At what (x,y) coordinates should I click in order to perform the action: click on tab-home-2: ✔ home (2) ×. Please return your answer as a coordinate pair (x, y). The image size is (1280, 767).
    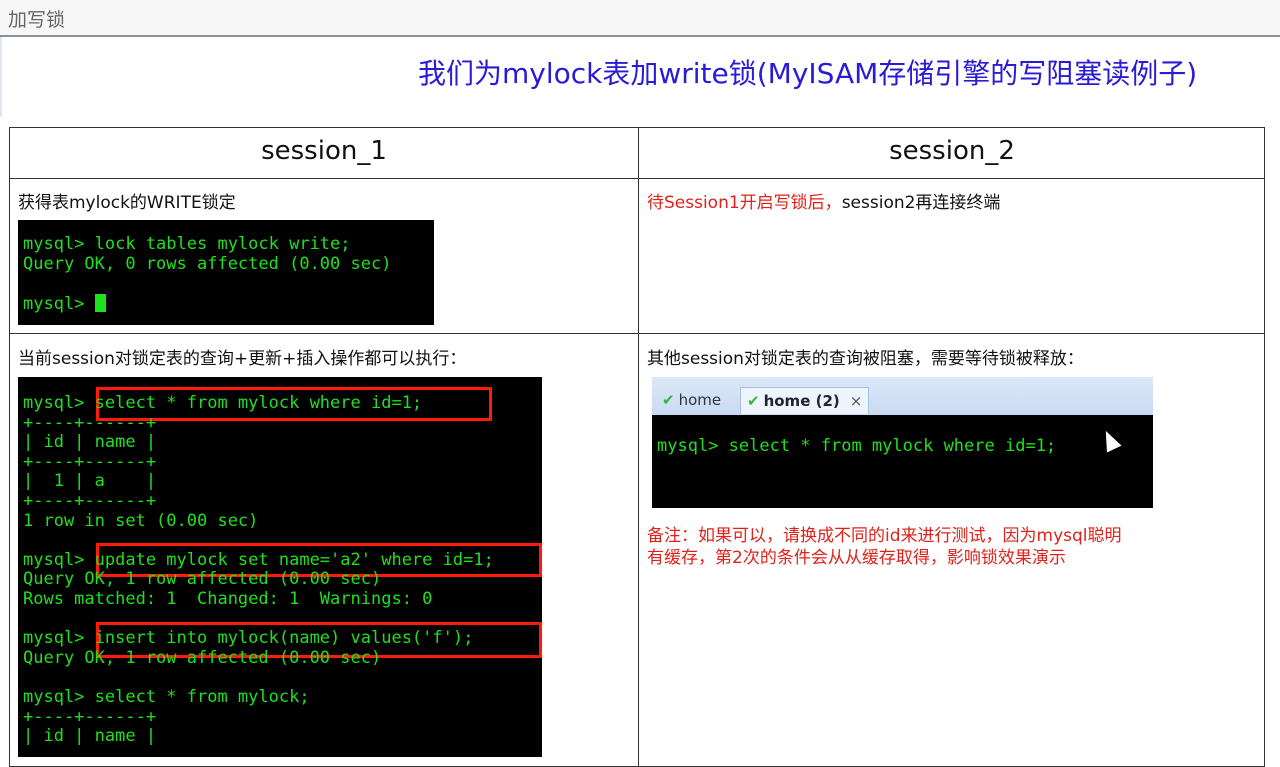
    Looking at the image, I should click on (805, 400).